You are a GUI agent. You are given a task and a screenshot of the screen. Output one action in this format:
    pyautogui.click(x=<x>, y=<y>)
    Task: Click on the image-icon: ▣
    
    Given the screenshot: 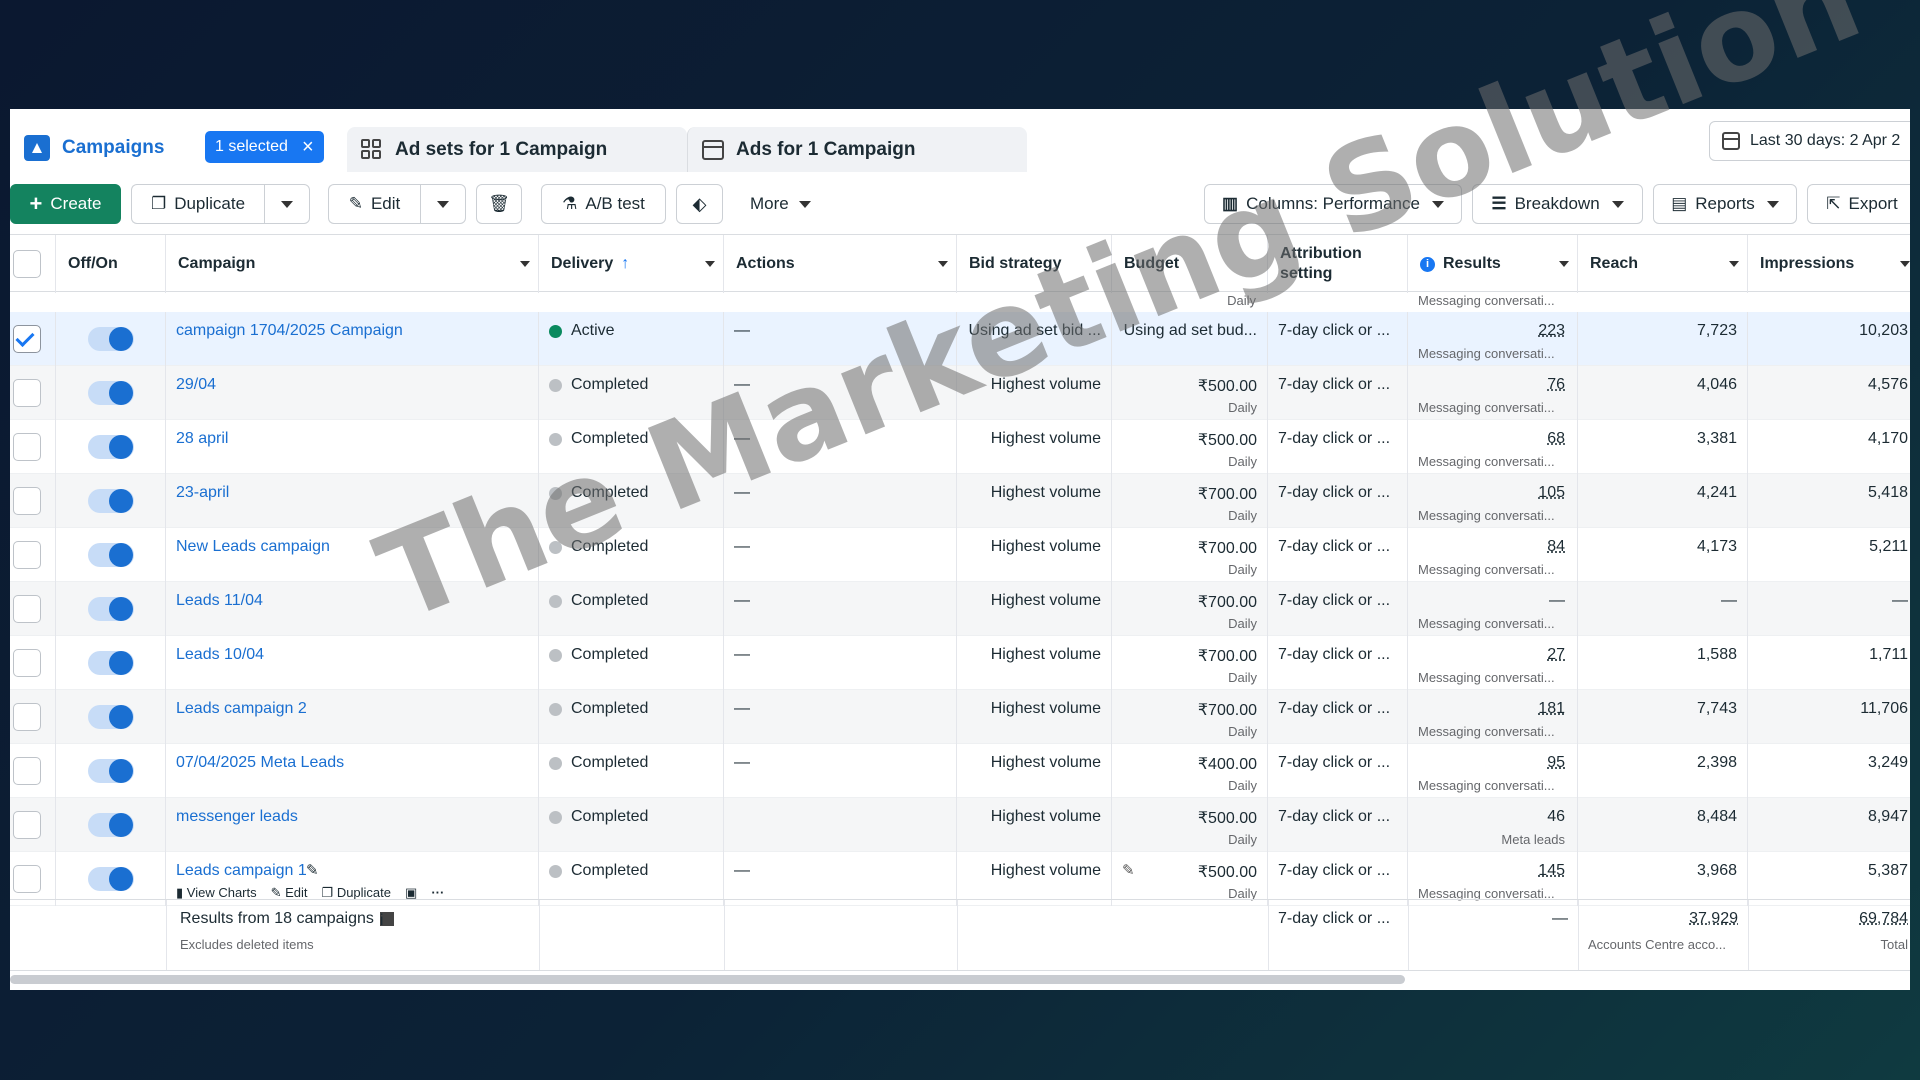 What is the action you would take?
    pyautogui.click(x=411, y=892)
    